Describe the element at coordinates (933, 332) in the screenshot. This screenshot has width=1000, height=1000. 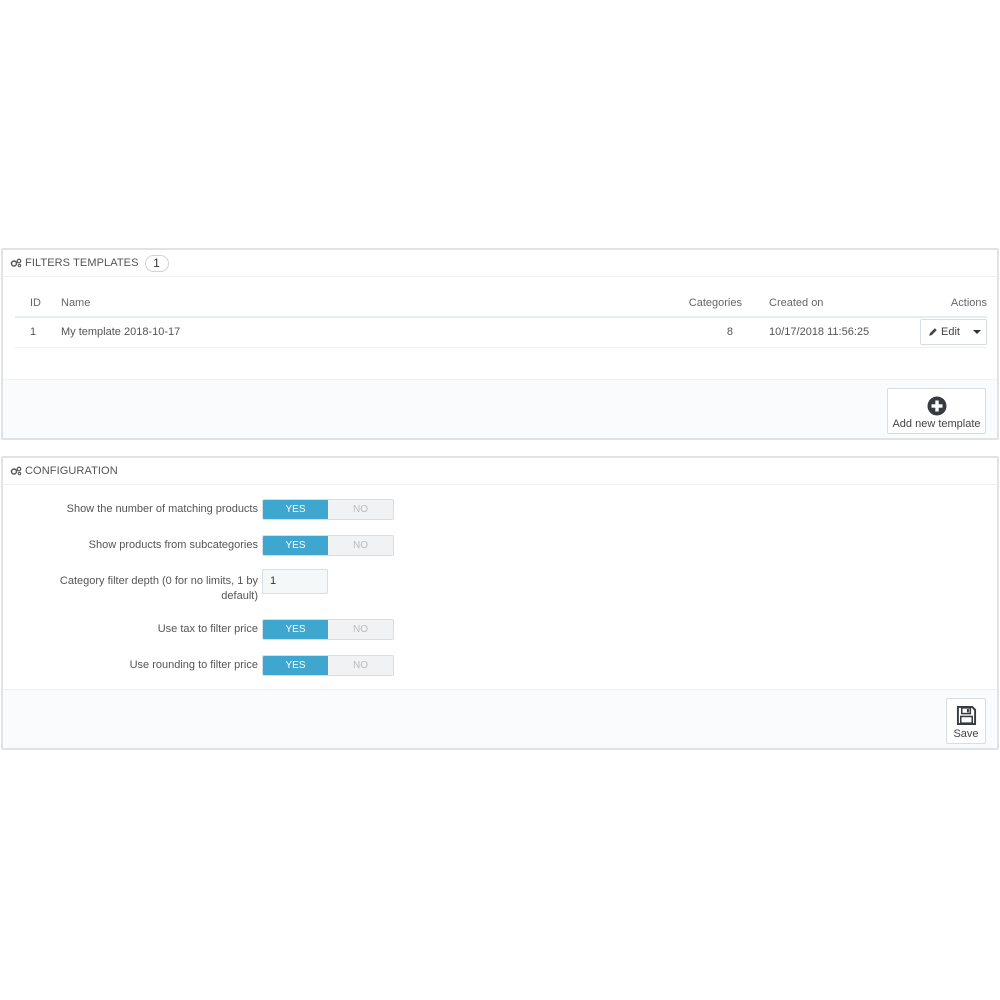
I see `pencil-icon` at that location.